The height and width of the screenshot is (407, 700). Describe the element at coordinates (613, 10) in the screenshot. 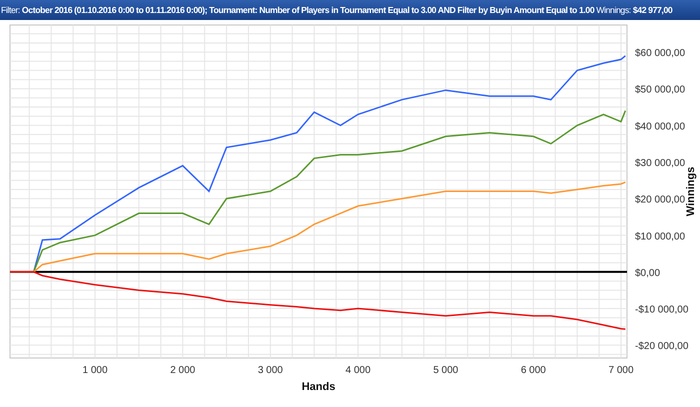

I see `winnings-label: Winnings:` at that location.